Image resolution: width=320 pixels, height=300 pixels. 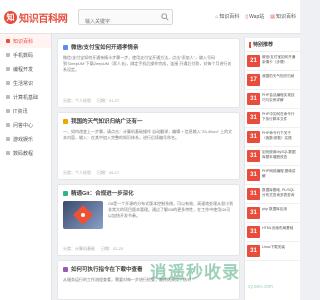 I want to click on recommend-text: PHP命令行下关于（函数/参数）实践, so click(x=280, y=136).